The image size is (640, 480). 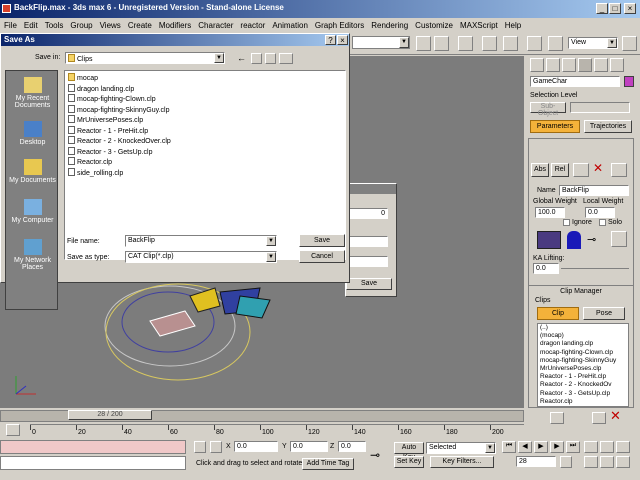 What do you see at coordinates (83, 78) in the screenshot?
I see `file-item: mocap` at bounding box center [83, 78].